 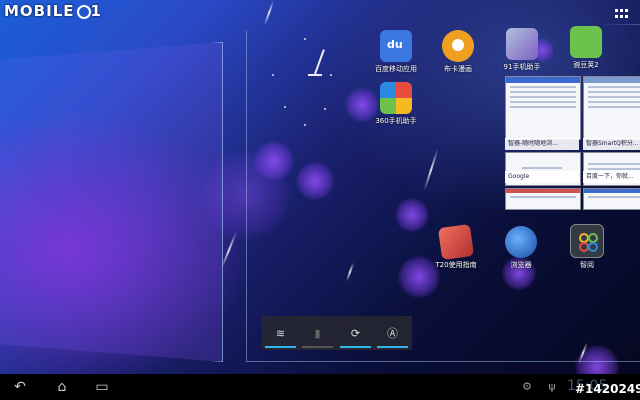 I want to click on app-label: 智阅, so click(x=587, y=265).